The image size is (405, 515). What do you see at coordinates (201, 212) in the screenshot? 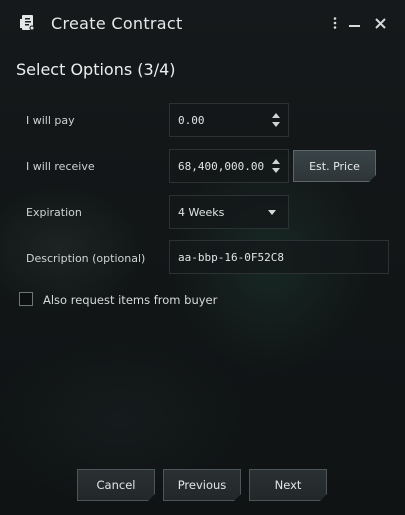
I see `expiration-value: 4 Weeks` at bounding box center [201, 212].